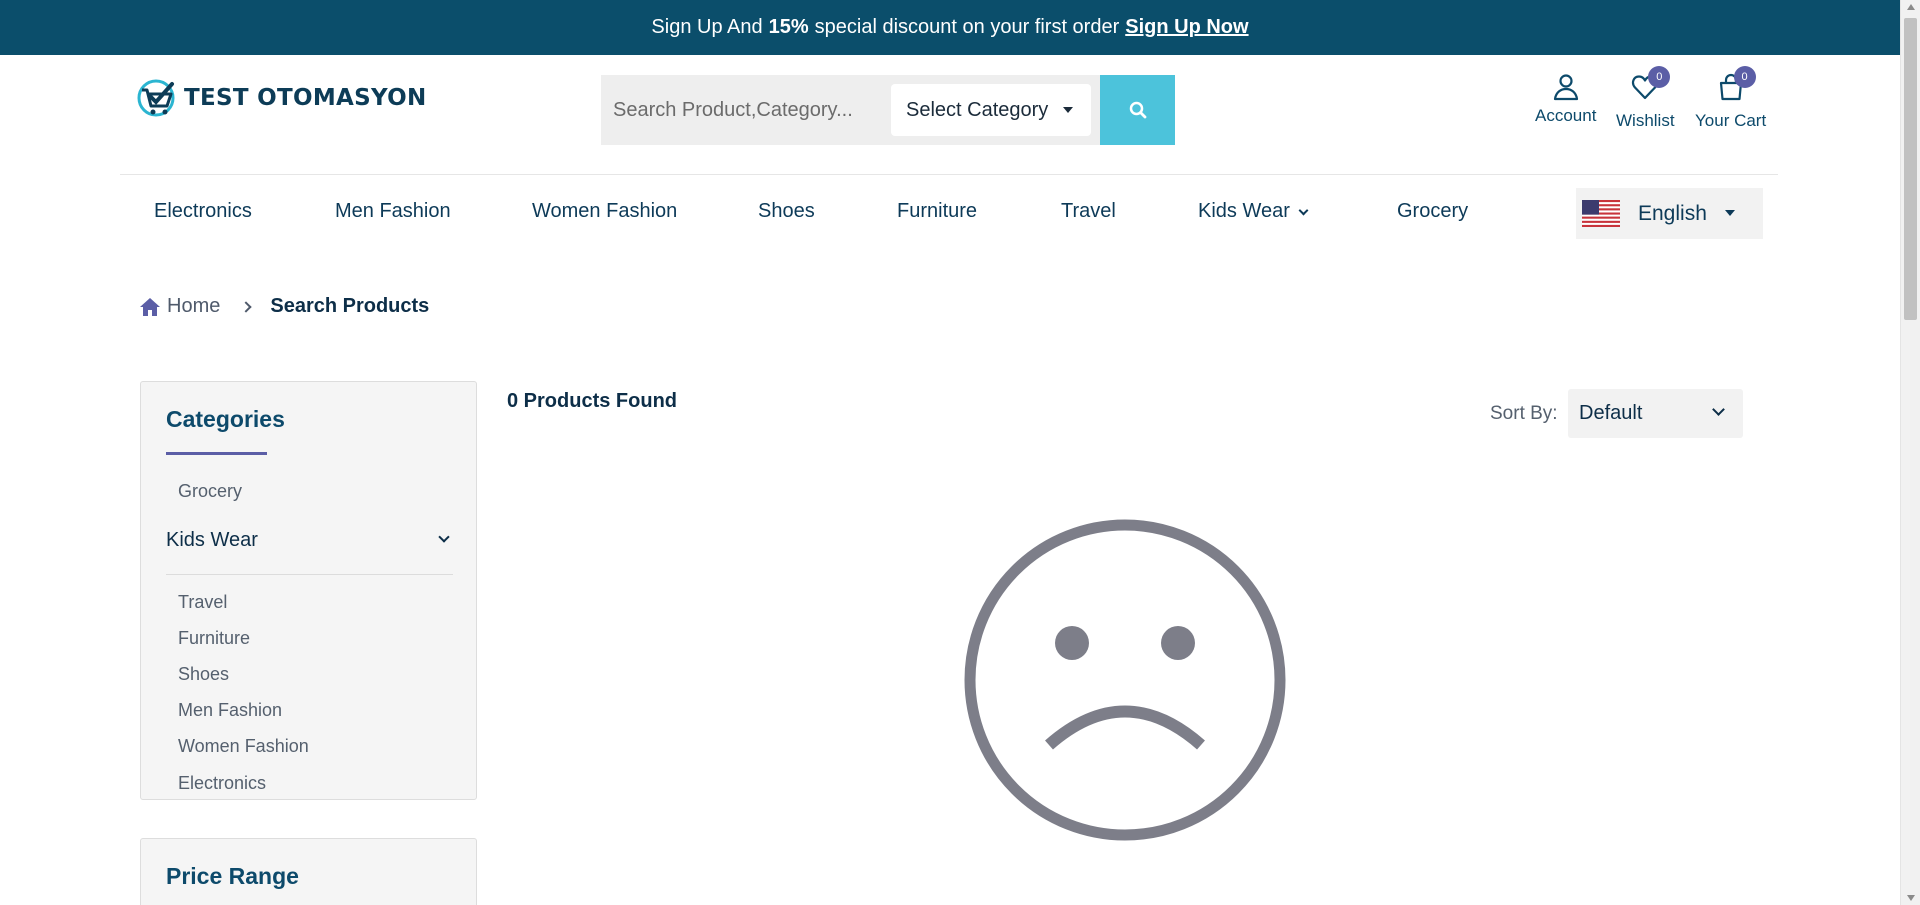  What do you see at coordinates (1088, 211) in the screenshot?
I see `nav-travel: Travel` at bounding box center [1088, 211].